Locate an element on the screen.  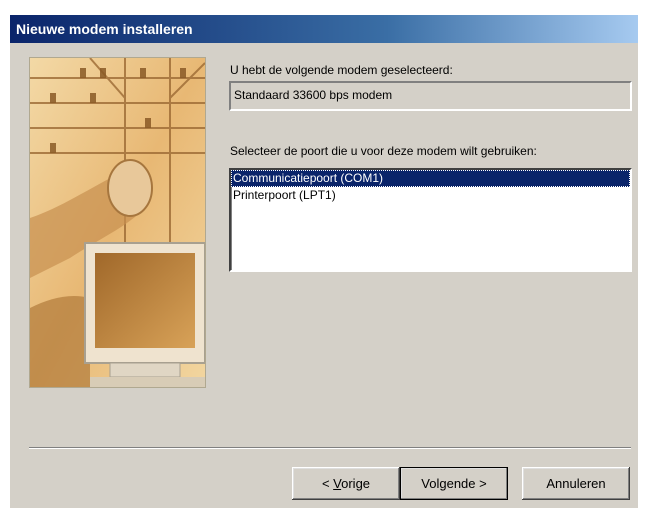
title-bar: Nieuwe modem installeren is located at coordinates (324, 29).